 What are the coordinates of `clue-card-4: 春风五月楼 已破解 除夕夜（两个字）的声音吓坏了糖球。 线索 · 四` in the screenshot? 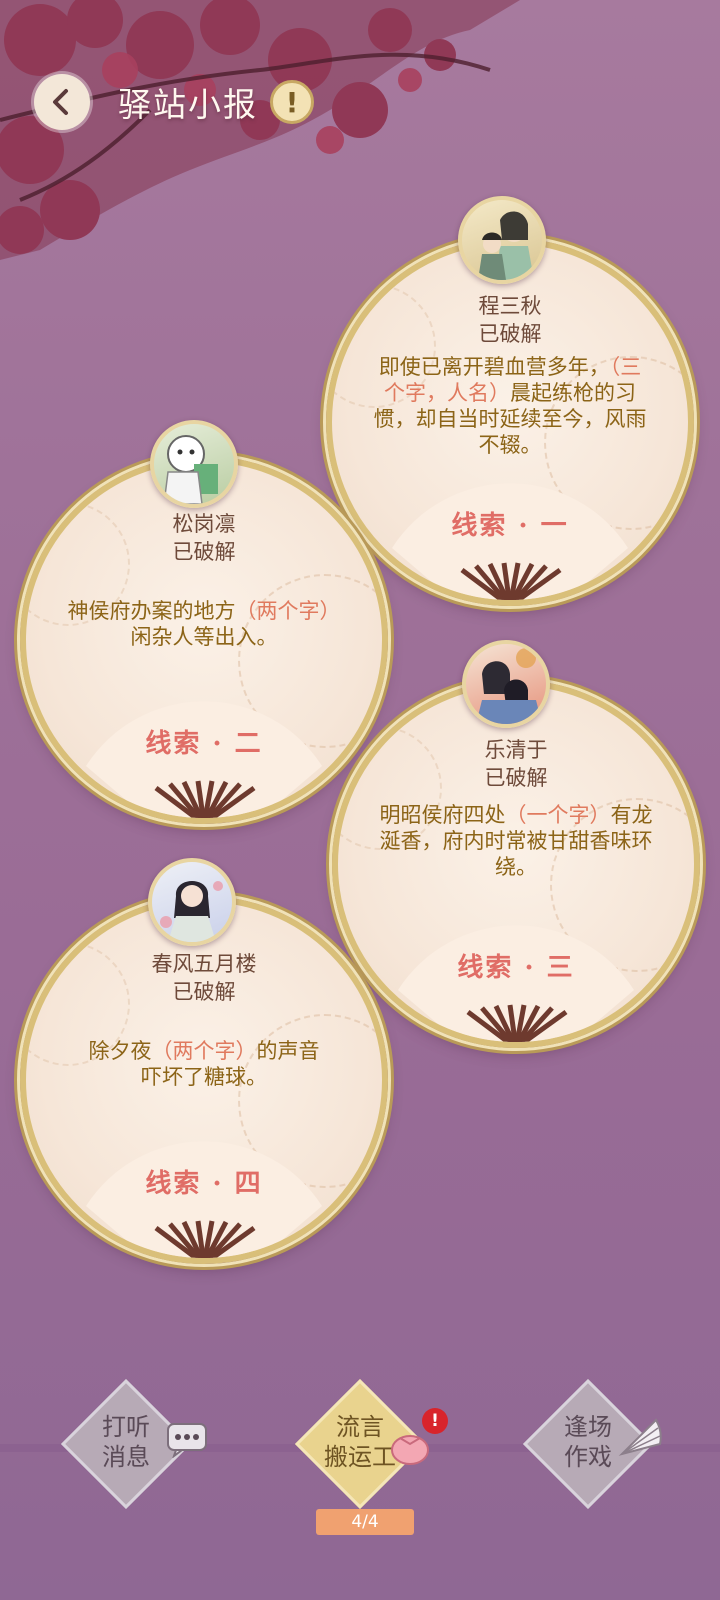 It's located at (204, 1080).